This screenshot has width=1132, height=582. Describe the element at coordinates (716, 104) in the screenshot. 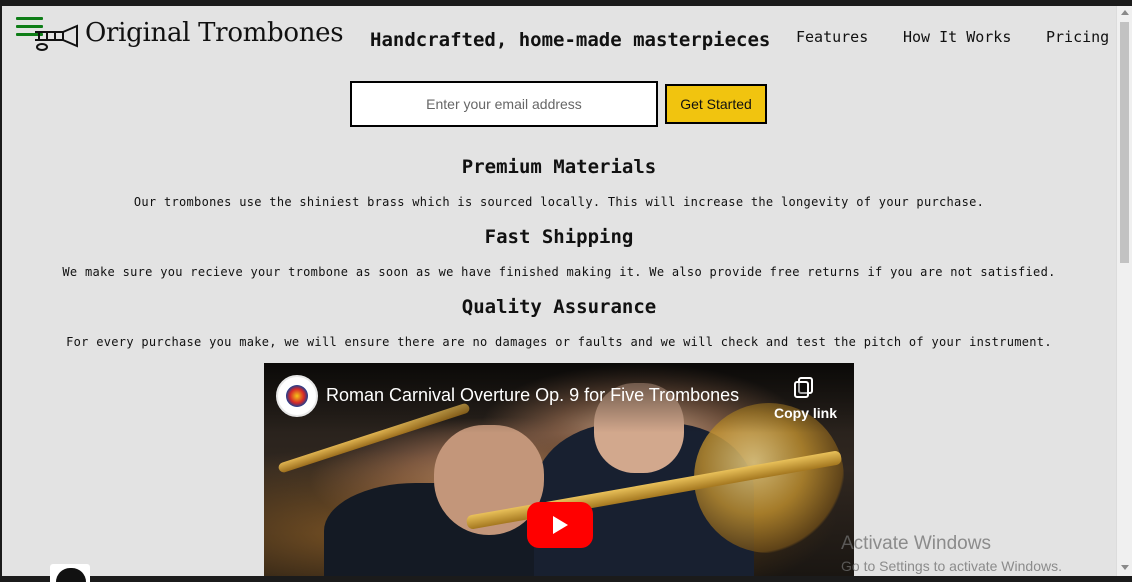

I see `get-started-button: Get Started` at that location.